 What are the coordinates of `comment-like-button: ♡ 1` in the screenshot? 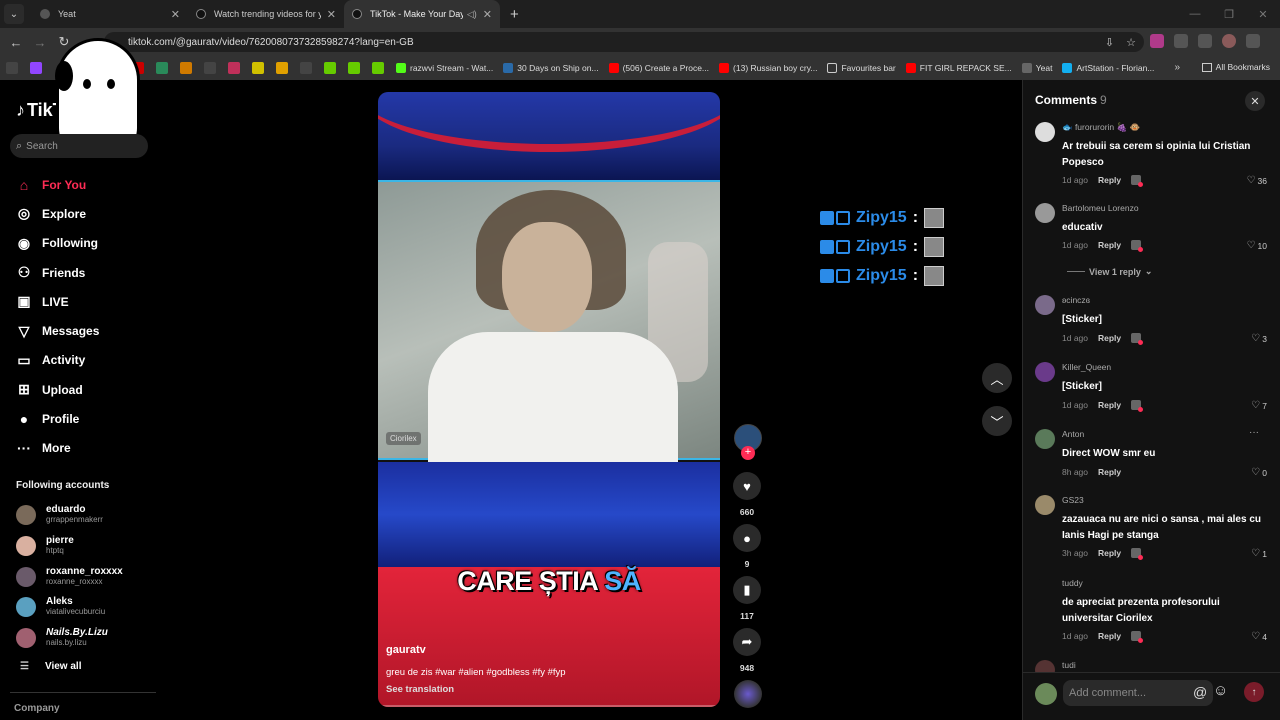 It's located at (1259, 553).